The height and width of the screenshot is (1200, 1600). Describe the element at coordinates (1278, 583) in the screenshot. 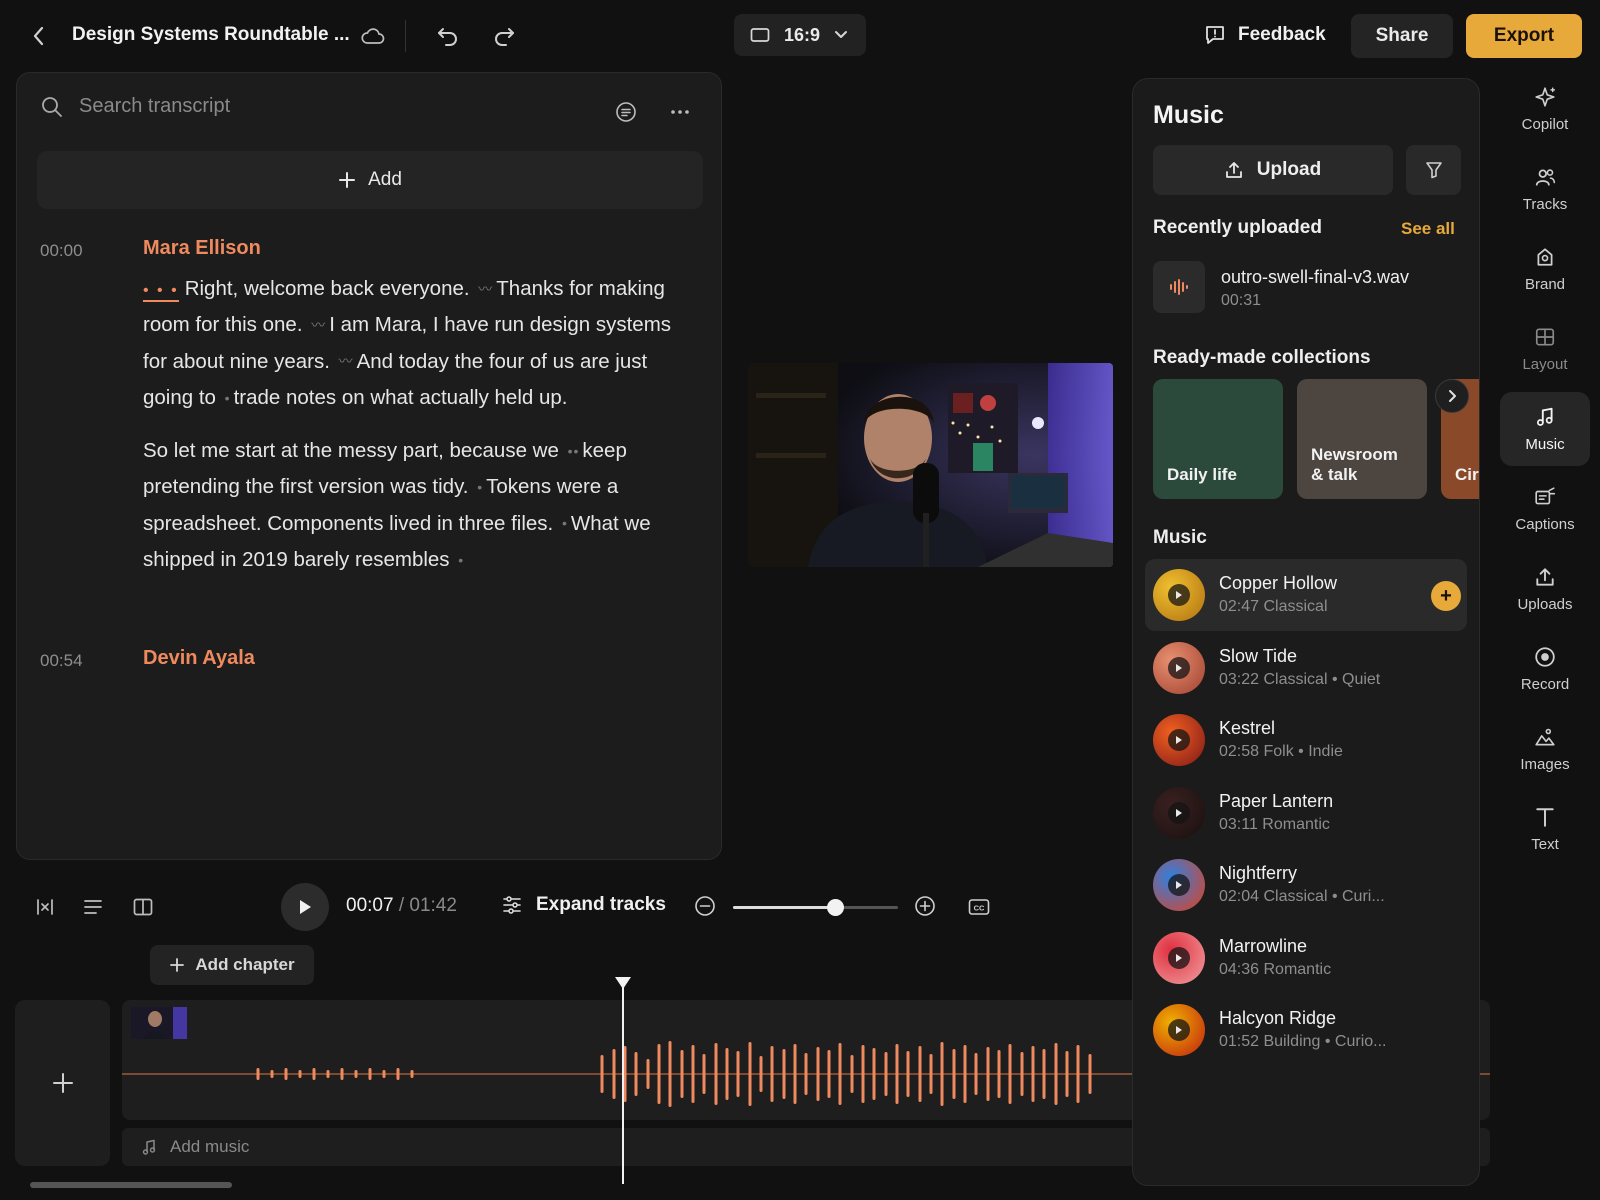

I see `song-name: Copper Hollow` at that location.